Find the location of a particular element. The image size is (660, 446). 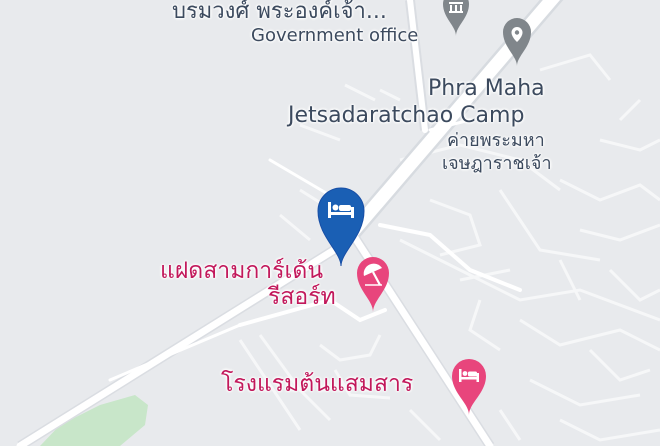

camp-name-th-line1: ค่ายพระมหา is located at coordinates (496, 140).